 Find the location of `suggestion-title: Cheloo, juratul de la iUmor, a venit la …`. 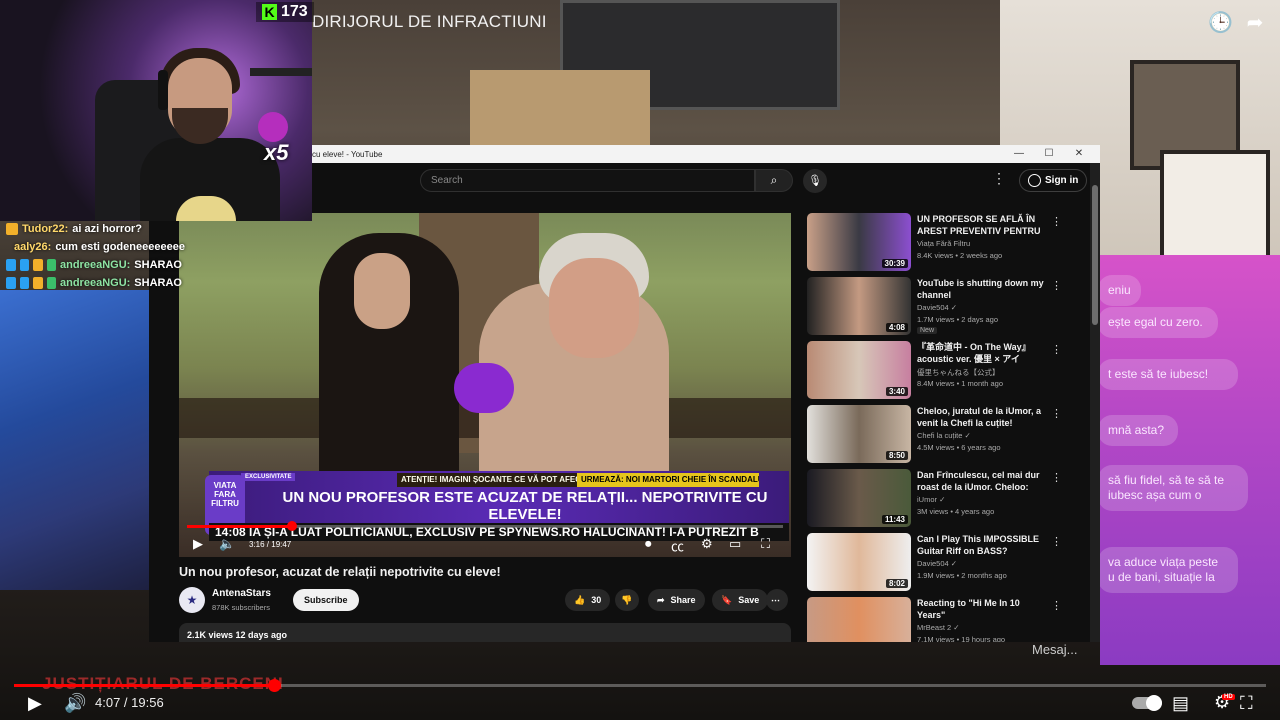

suggestion-title: Cheloo, juratul de la iUmor, a venit la … is located at coordinates (981, 417).